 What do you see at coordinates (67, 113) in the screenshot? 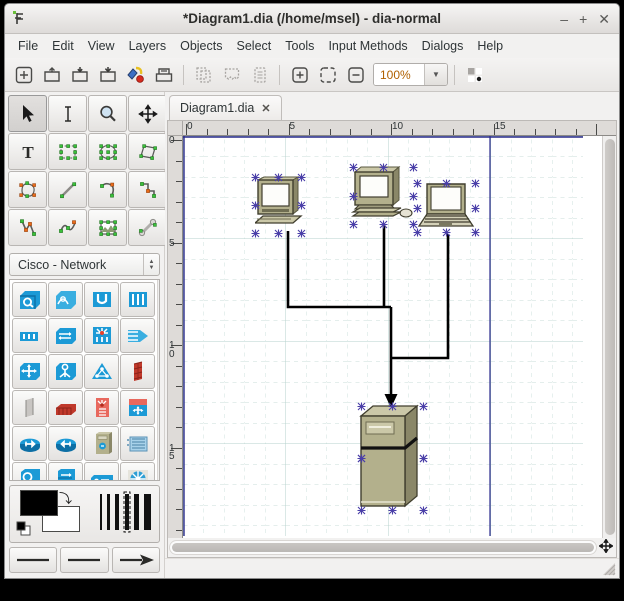
I see `text-cursor-icon` at bounding box center [67, 113].